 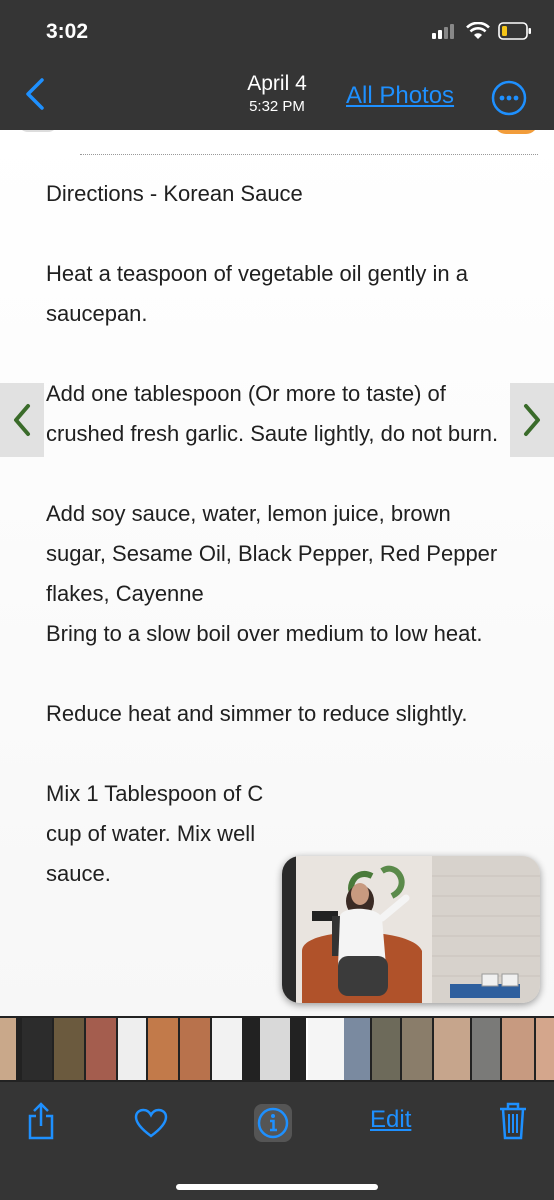 What do you see at coordinates (390, 1120) in the screenshot?
I see `edit-button: Edit` at bounding box center [390, 1120].